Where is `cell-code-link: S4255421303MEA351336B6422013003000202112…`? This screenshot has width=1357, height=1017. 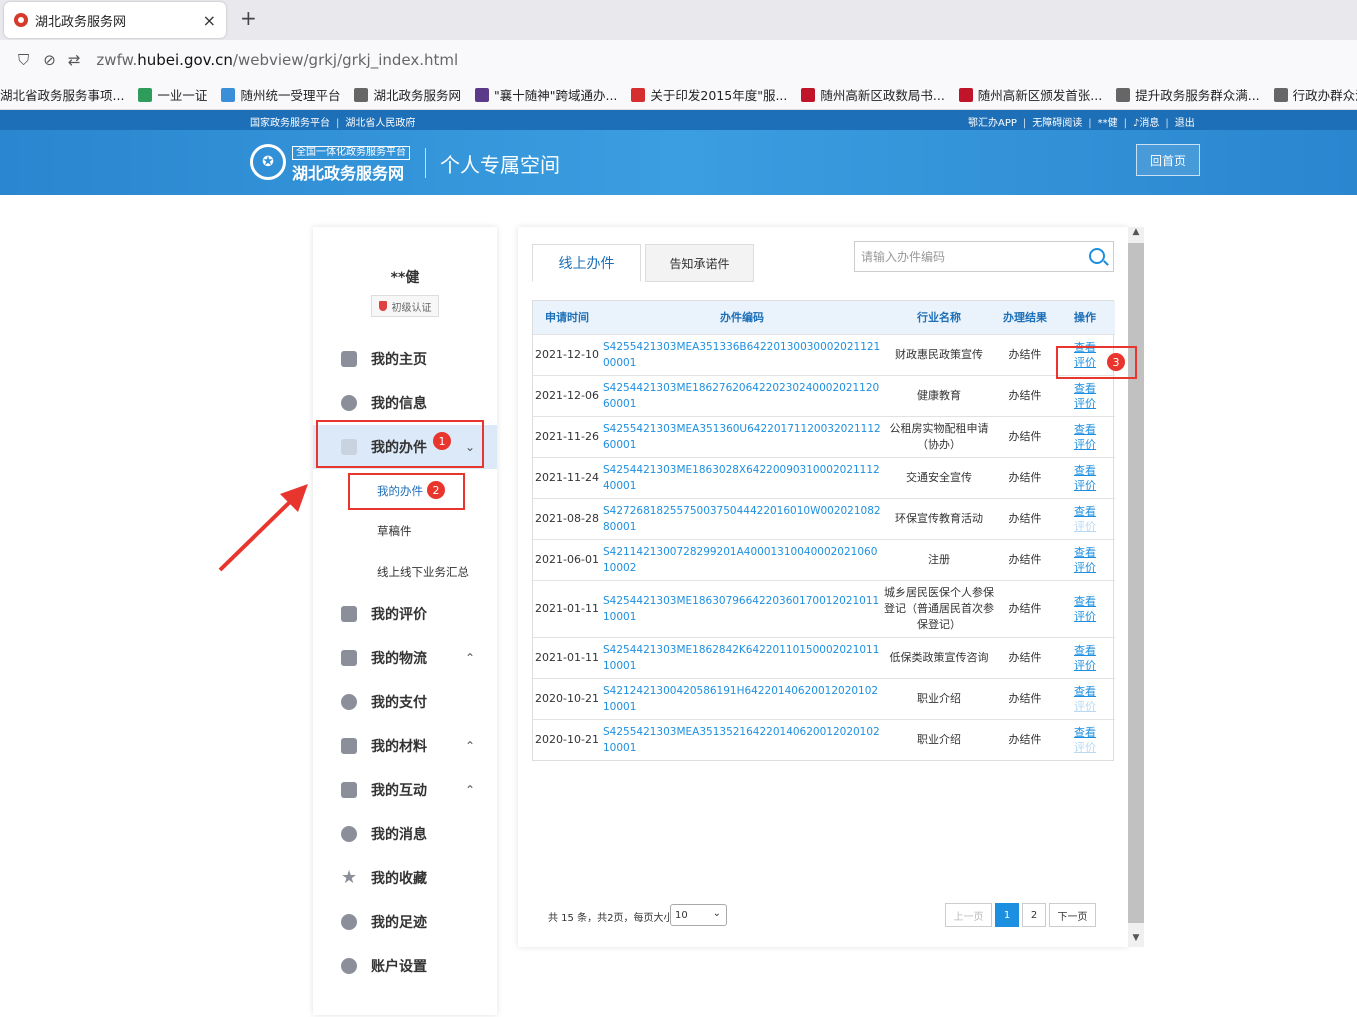 cell-code-link: S4255421303MEA351336B6422013003000202112… is located at coordinates (742, 354).